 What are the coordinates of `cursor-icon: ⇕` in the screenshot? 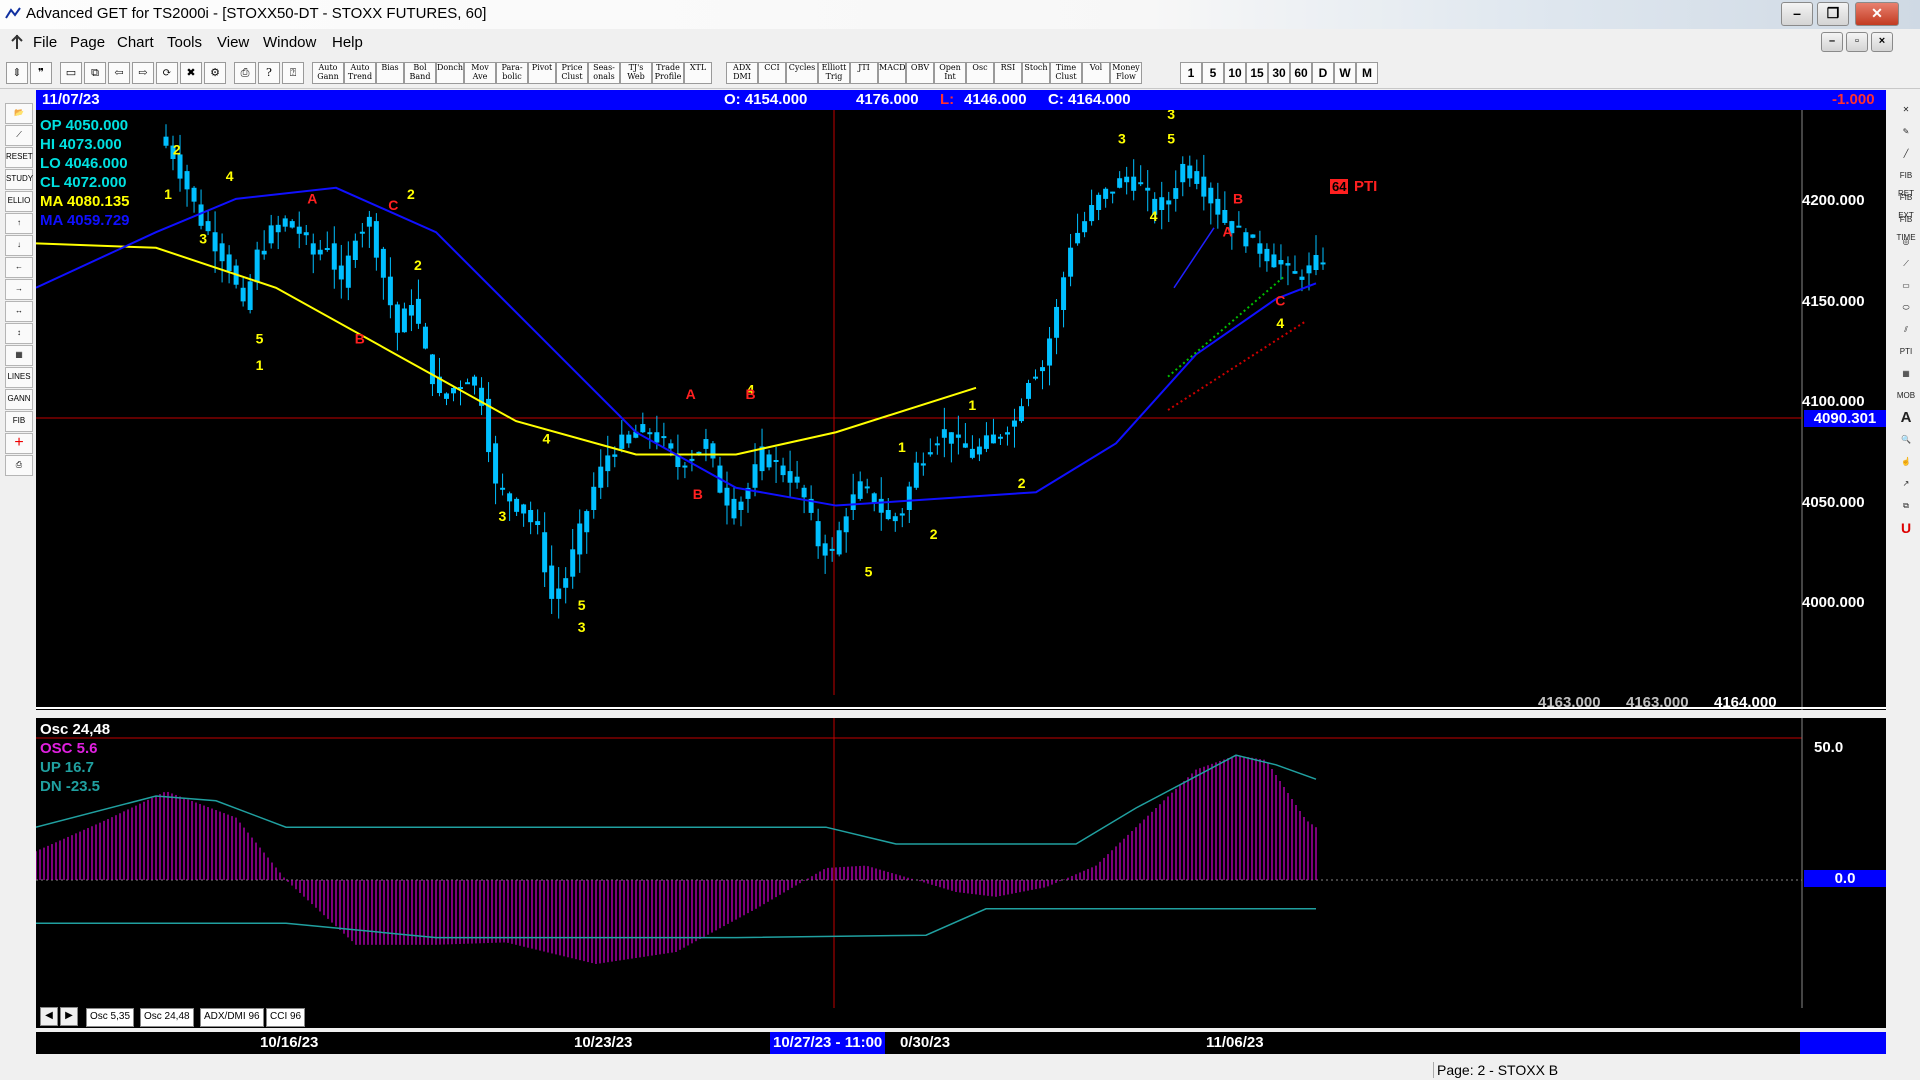 It's located at (17, 73).